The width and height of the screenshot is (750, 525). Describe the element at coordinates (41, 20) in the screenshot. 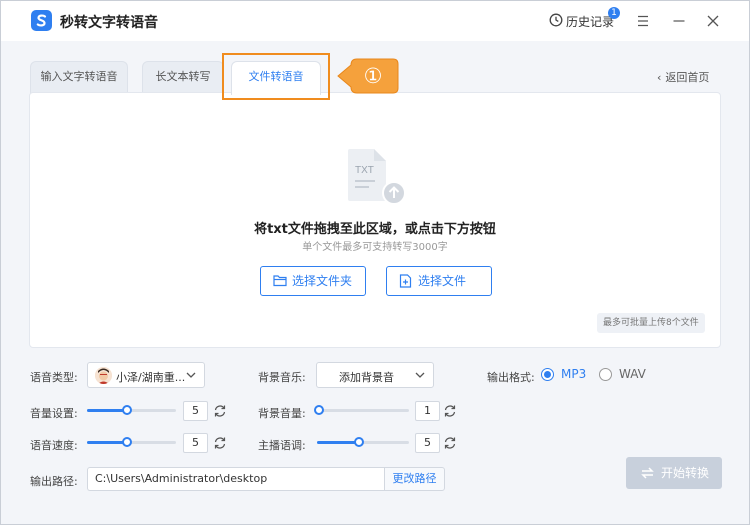

I see `app-logo-icon` at that location.